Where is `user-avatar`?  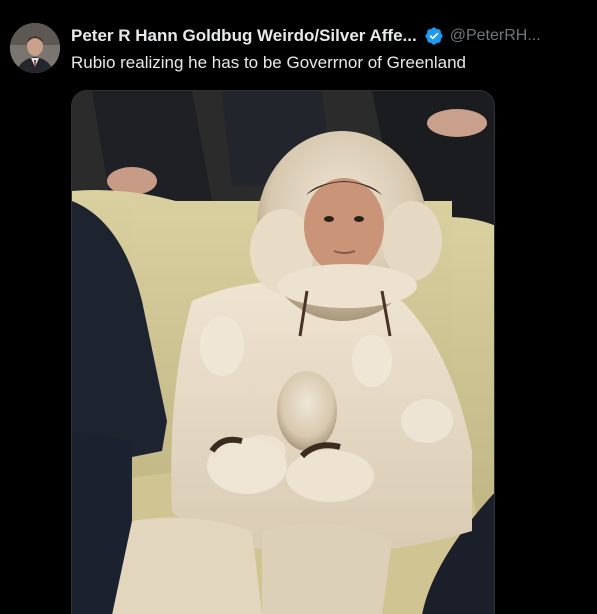 user-avatar is located at coordinates (35, 48).